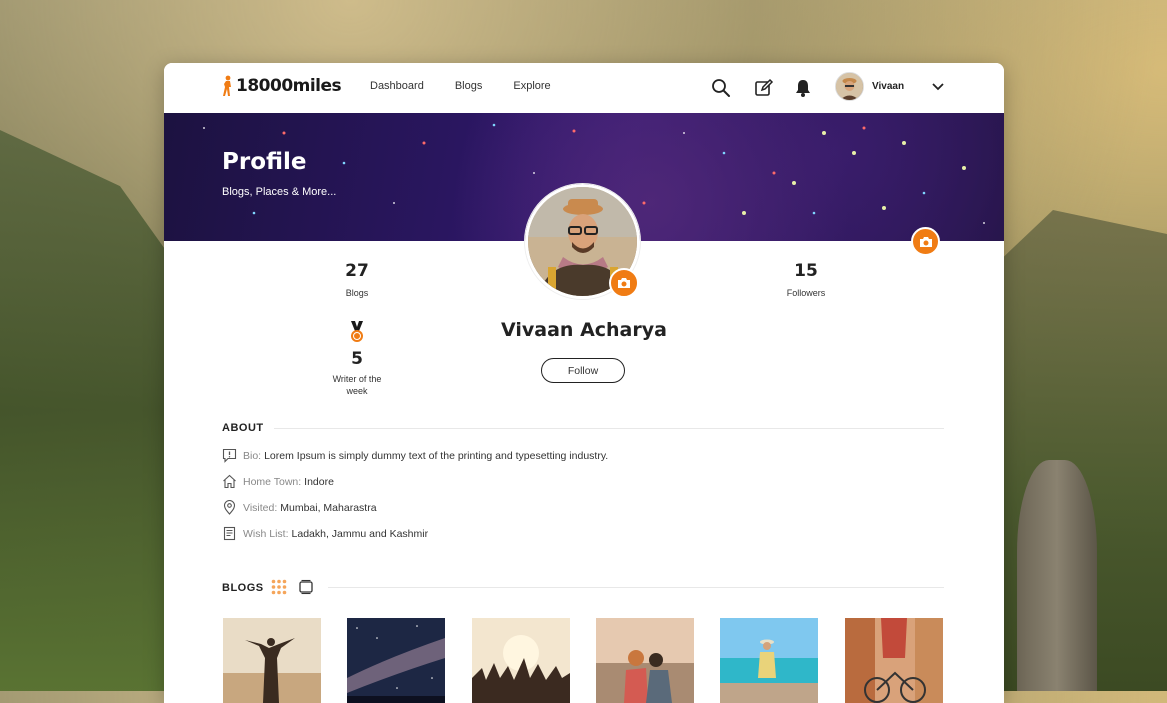 The width and height of the screenshot is (1167, 703). What do you see at coordinates (272, 481) in the screenshot?
I see `hometown-key: Home Town:` at bounding box center [272, 481].